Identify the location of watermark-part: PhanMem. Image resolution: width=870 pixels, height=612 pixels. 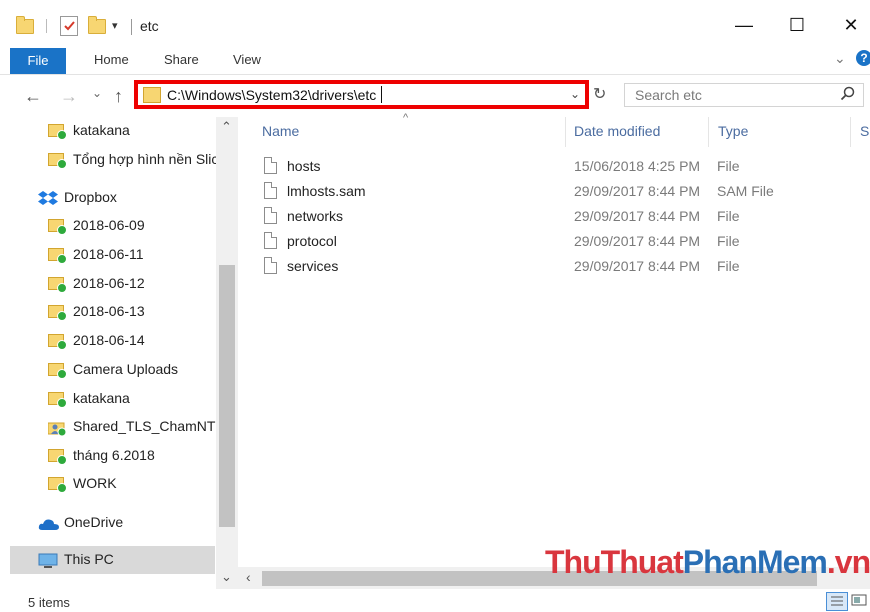
(755, 562).